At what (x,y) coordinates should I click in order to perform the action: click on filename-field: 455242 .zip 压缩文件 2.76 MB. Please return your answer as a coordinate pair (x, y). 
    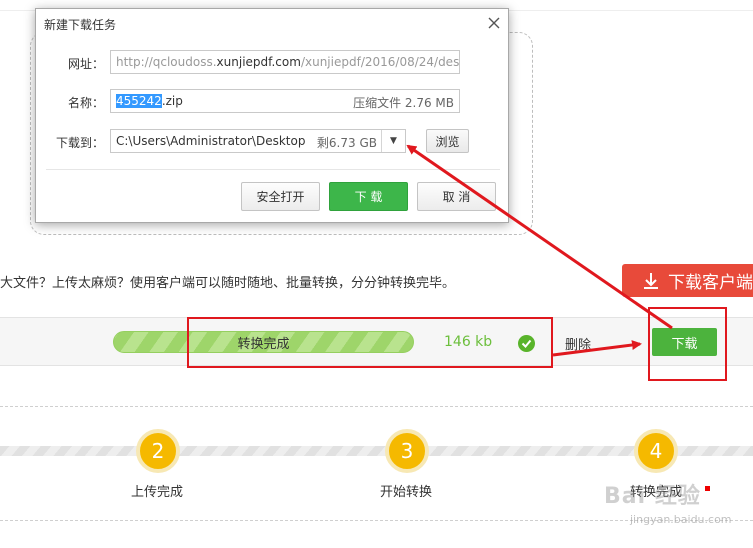
    Looking at the image, I should click on (285, 101).